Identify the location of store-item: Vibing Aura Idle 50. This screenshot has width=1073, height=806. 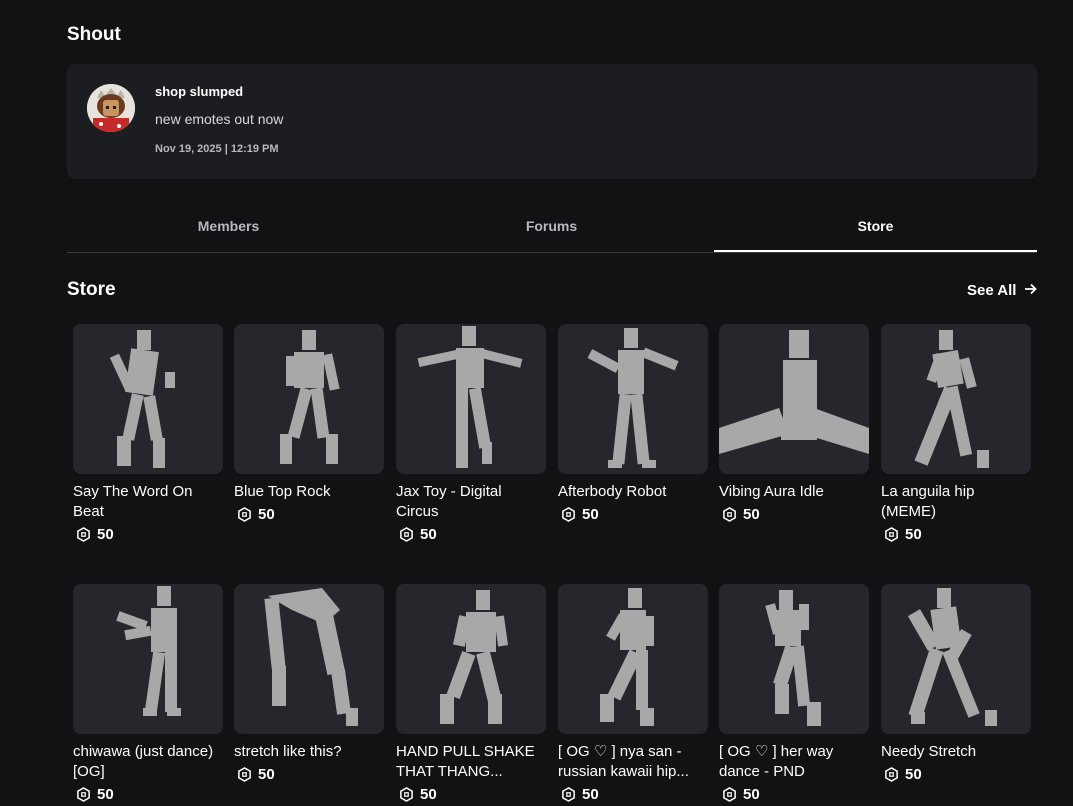
(794, 423).